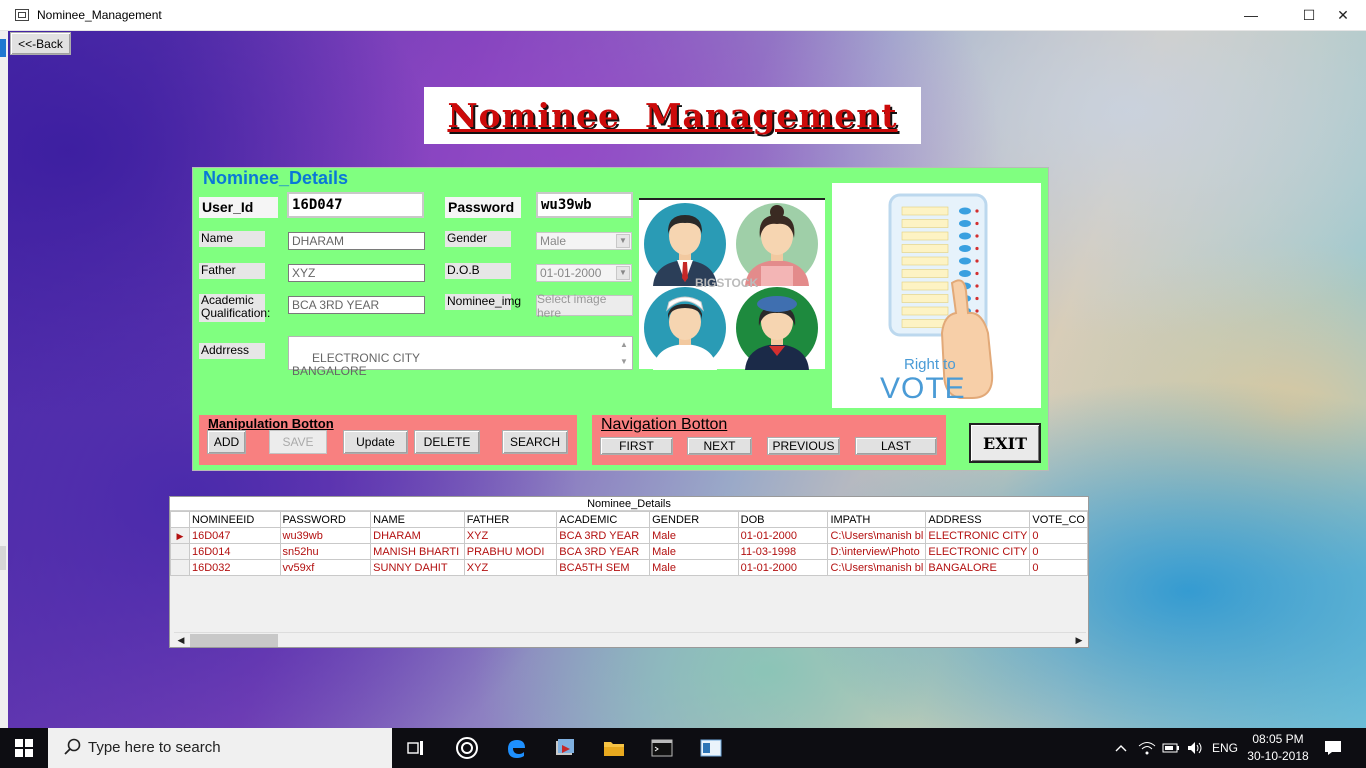 The height and width of the screenshot is (768, 1366). I want to click on file-explorer-icon, so click(614, 748).